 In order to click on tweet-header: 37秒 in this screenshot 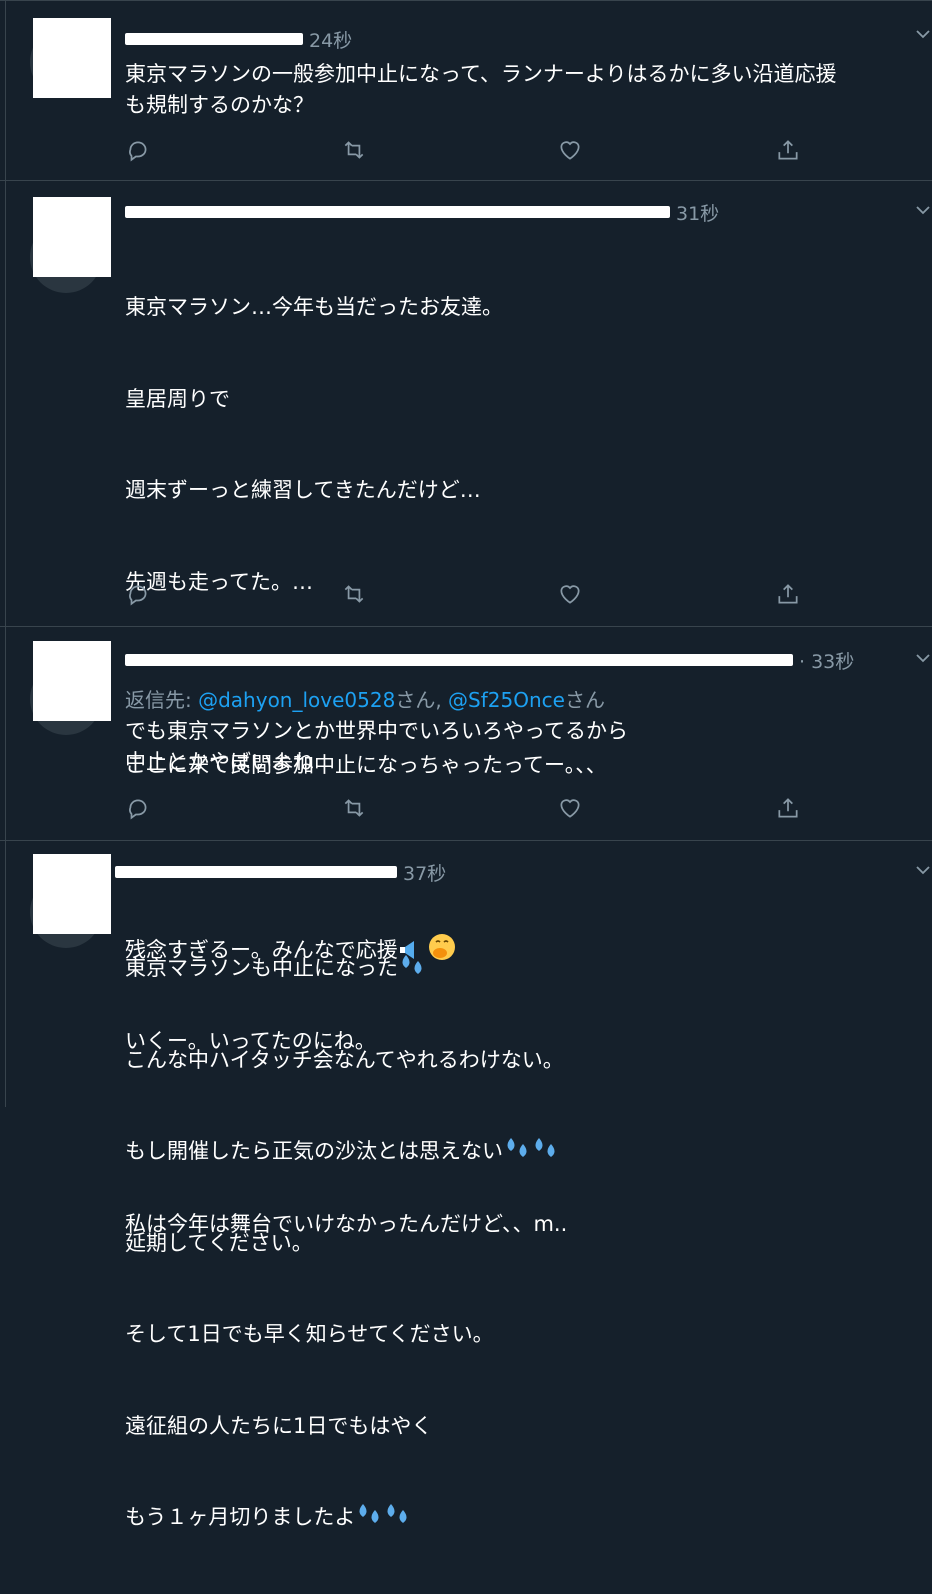, I will do `click(280, 872)`.